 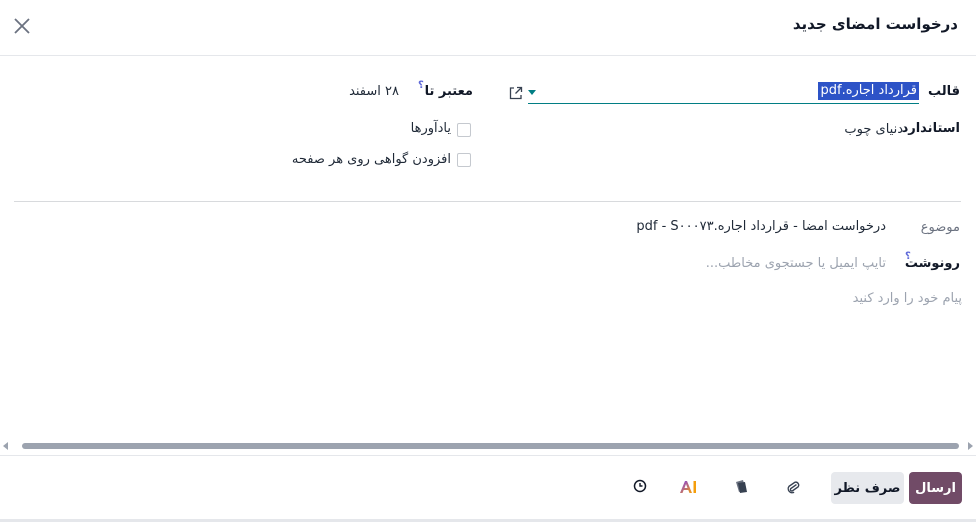 I want to click on template-value: قرارداد اجاره.pdf, so click(x=868, y=91).